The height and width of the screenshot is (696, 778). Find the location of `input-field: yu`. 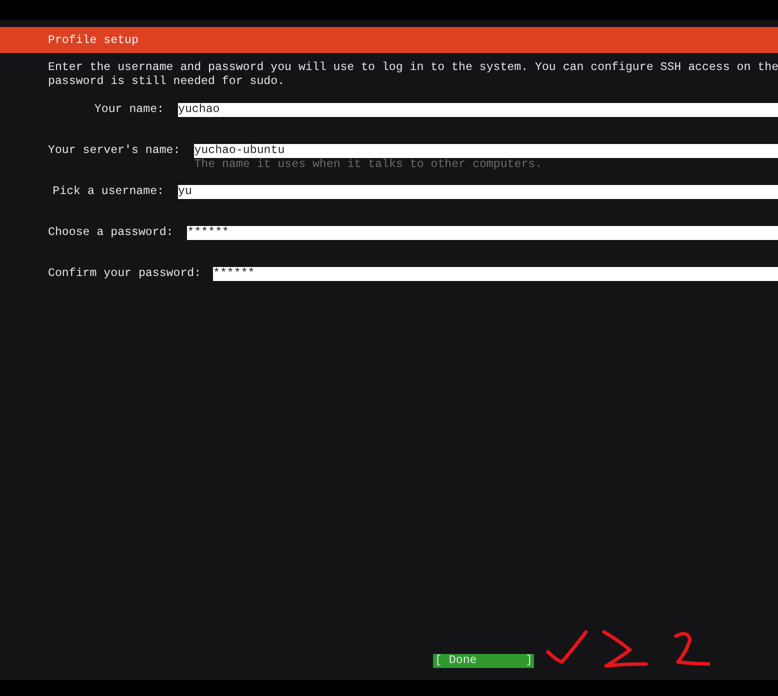

input-field: yu is located at coordinates (478, 192).